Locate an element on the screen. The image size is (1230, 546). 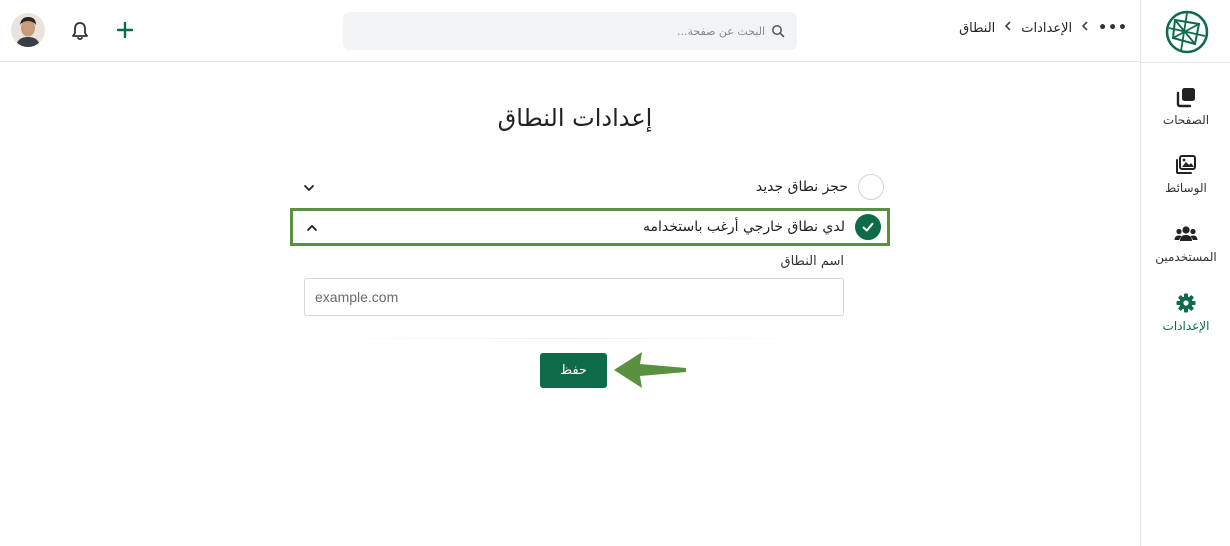
annotation-arrow-icon is located at coordinates (650, 370).